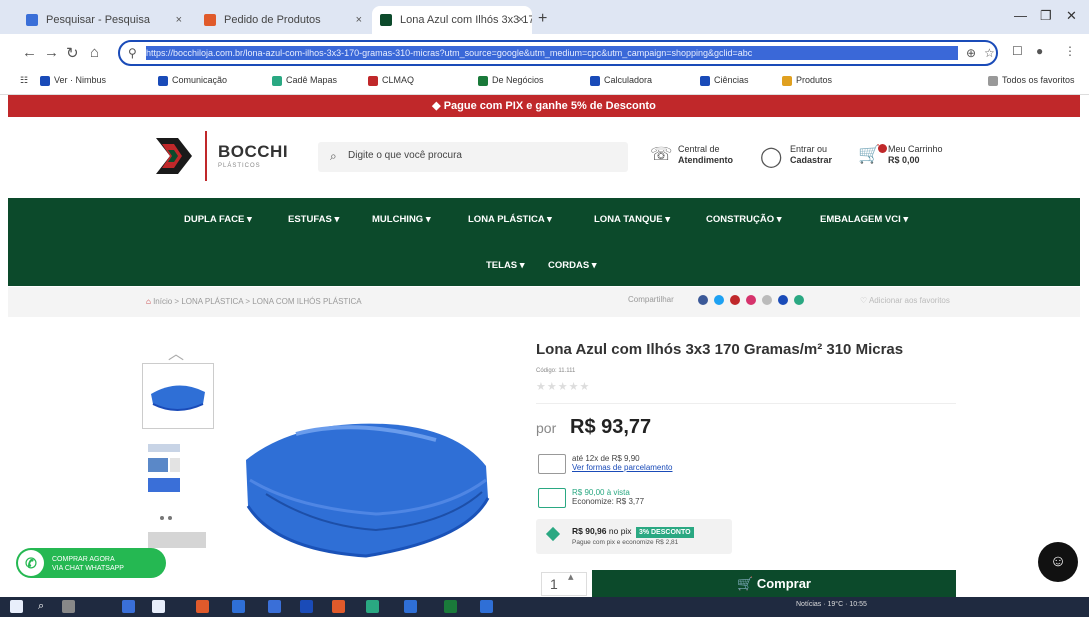 Image resolution: width=1089 pixels, height=617 pixels. What do you see at coordinates (16, 606) in the screenshot?
I see `start-icon` at bounding box center [16, 606].